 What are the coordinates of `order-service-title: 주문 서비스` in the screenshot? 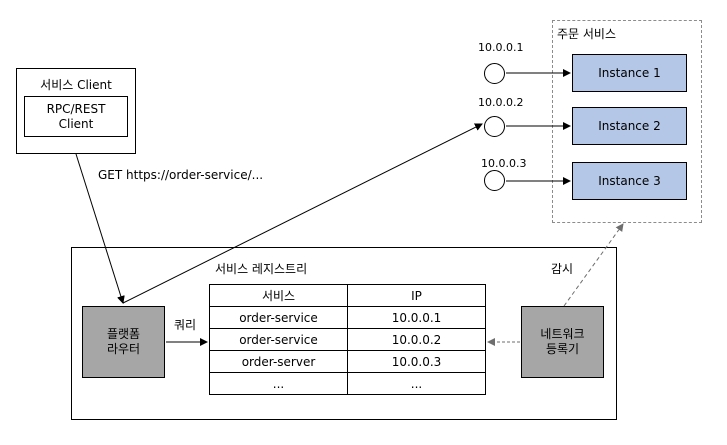 It's located at (587, 34).